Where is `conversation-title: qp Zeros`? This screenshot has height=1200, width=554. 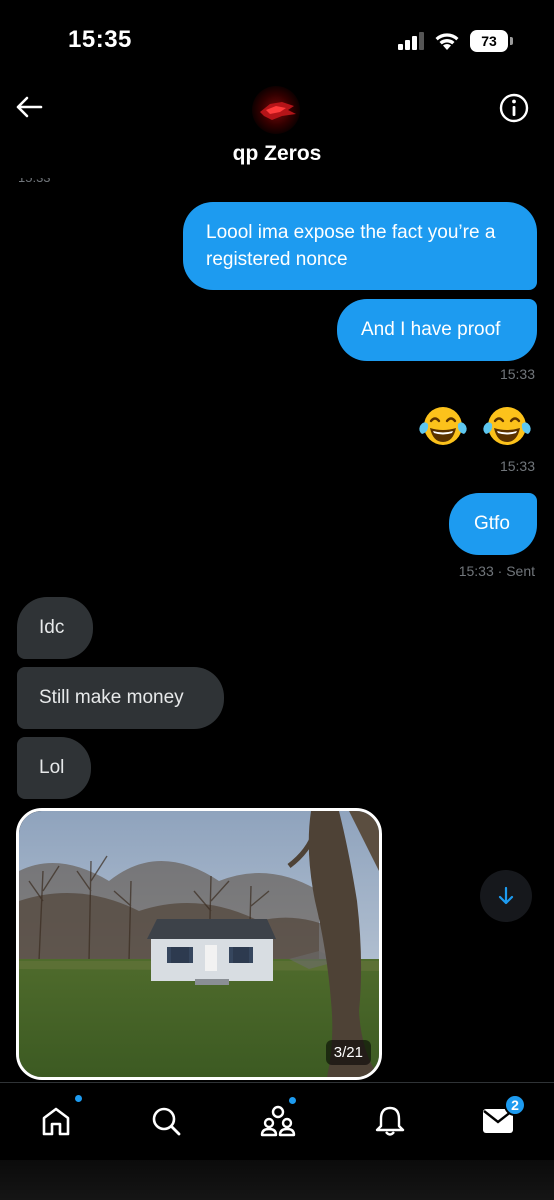 conversation-title: qp Zeros is located at coordinates (277, 154).